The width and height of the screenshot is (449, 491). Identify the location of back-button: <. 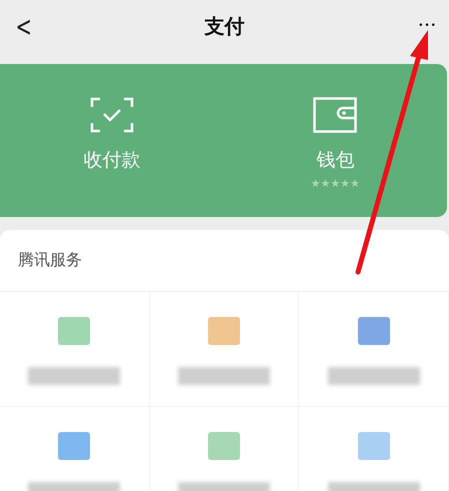
(24, 26).